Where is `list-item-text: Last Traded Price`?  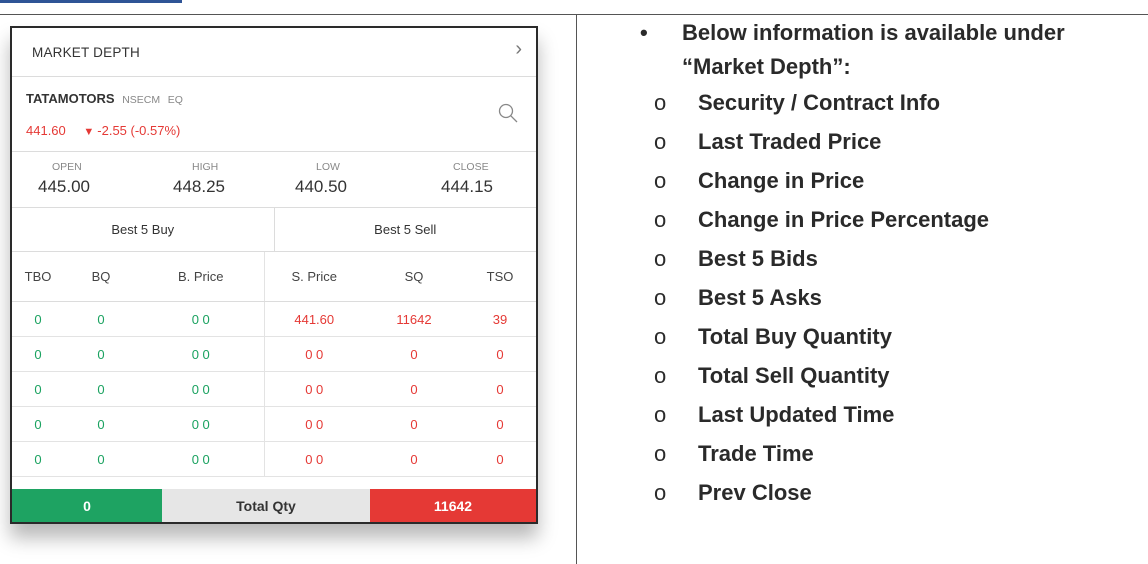
list-item-text: Last Traded Price is located at coordinates (790, 141).